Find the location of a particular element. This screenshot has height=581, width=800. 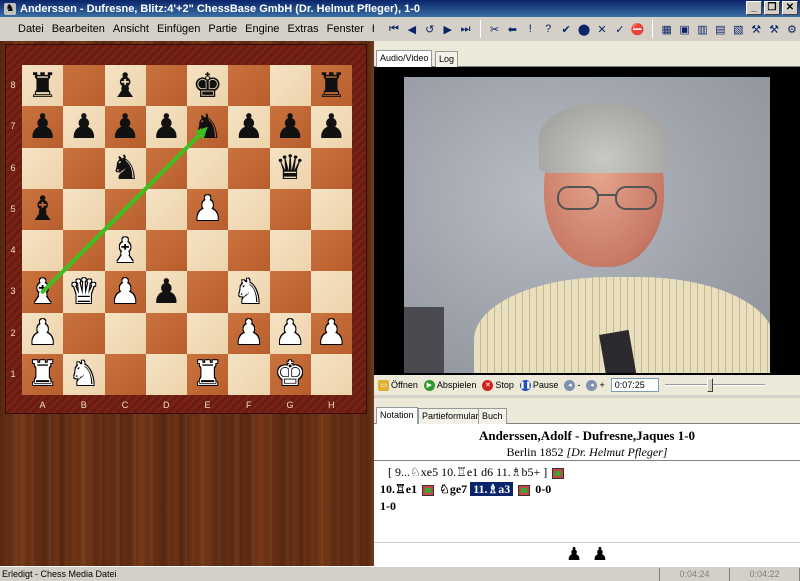

app-icon: ♞ is located at coordinates (10, 8).